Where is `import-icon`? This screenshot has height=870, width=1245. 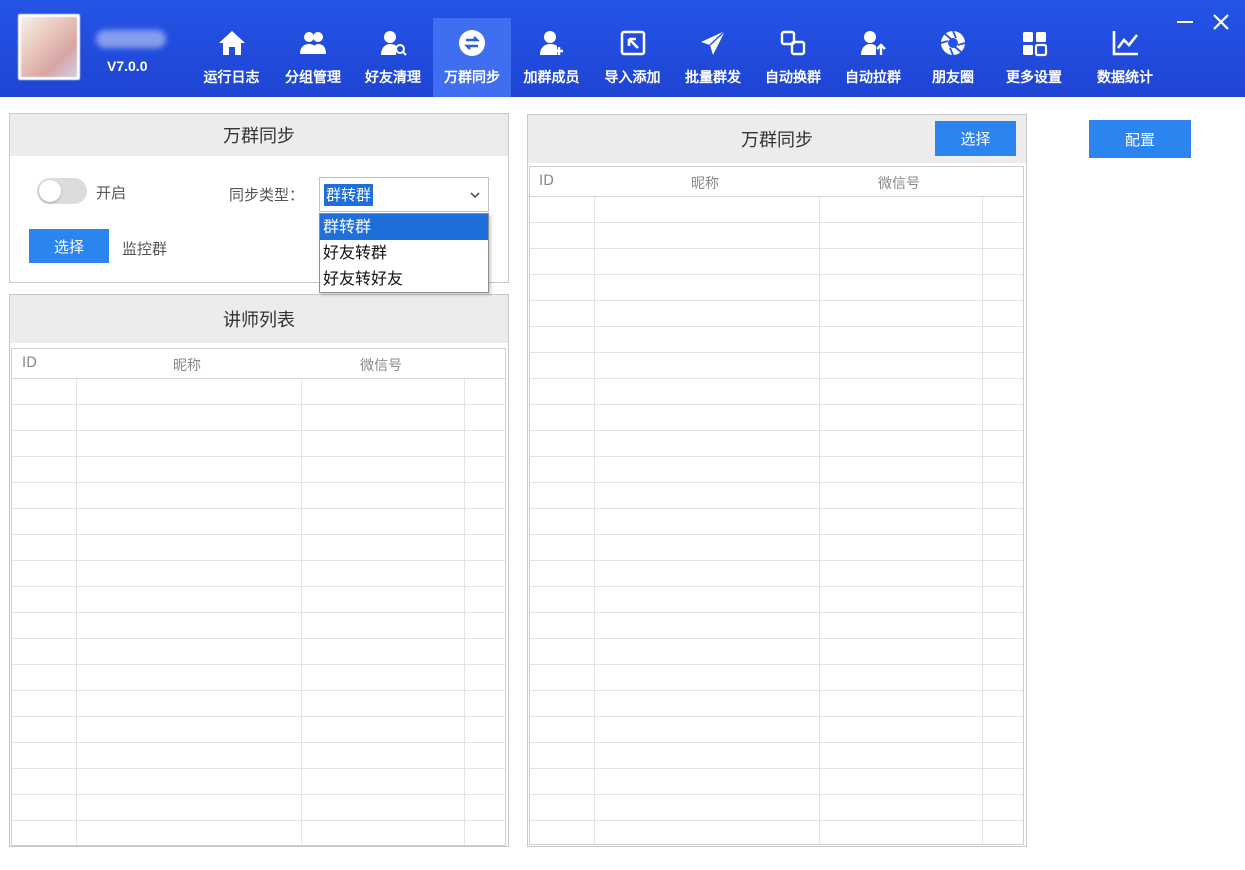
import-icon is located at coordinates (632, 43).